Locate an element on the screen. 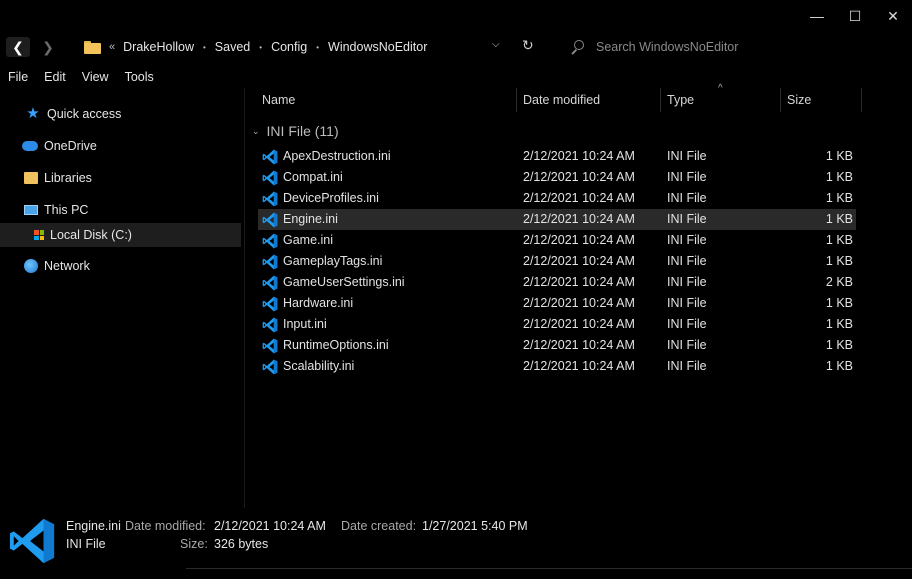 Image resolution: width=912 pixels, height=579 pixels. sidebar-item-label: Quick access is located at coordinates (84, 114).